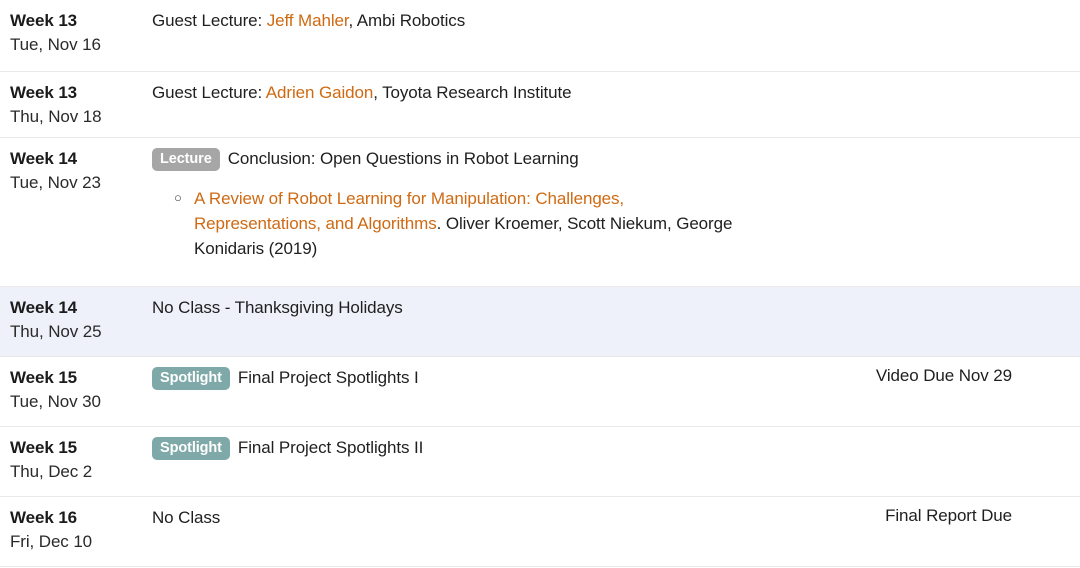 The width and height of the screenshot is (1080, 568). Describe the element at coordinates (76, 105) in the screenshot. I see `row-date-cell: Week 13 Thu, Nov 18` at that location.